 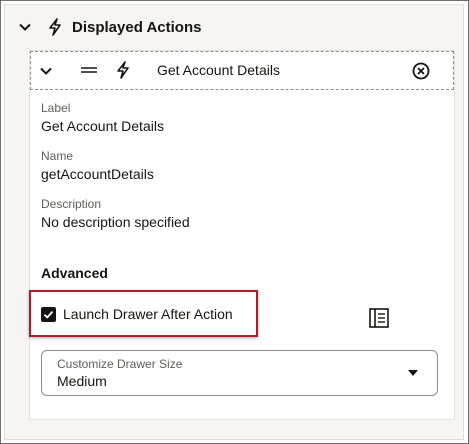 What do you see at coordinates (239, 373) in the screenshot?
I see `drawer-size-select: Customize Drawer Size Medium` at bounding box center [239, 373].